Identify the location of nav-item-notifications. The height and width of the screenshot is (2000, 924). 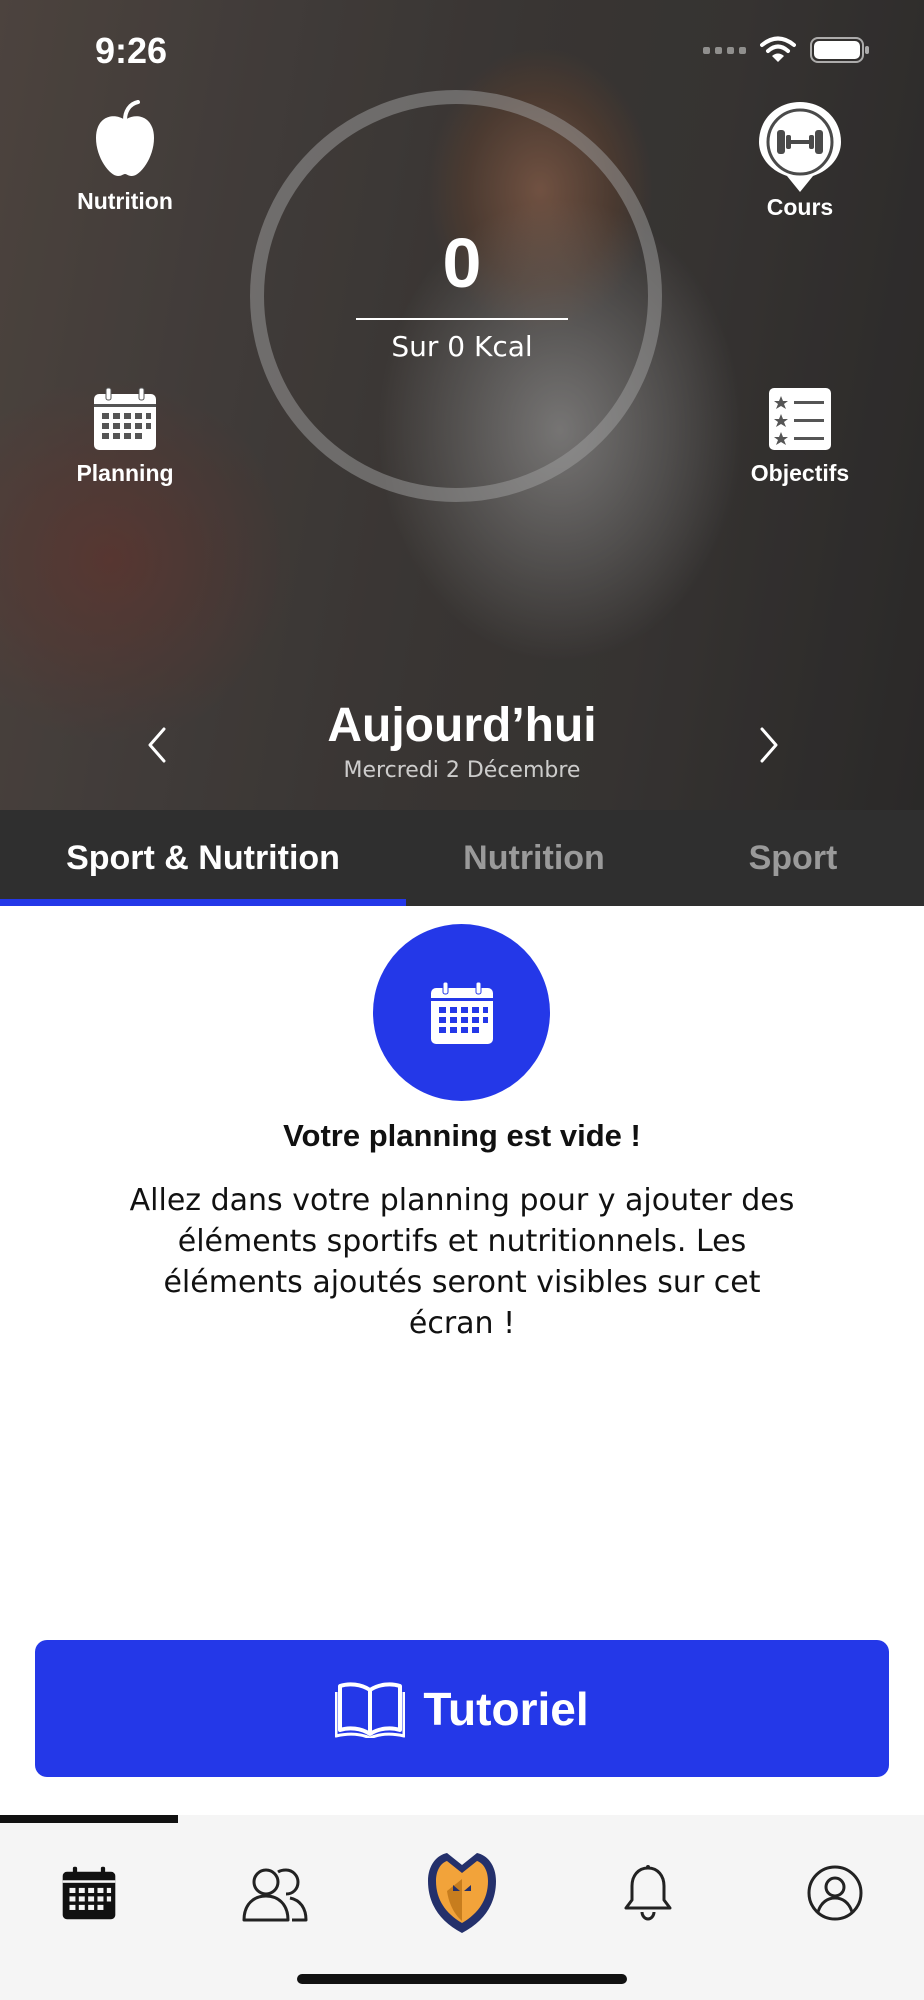
(648, 1893).